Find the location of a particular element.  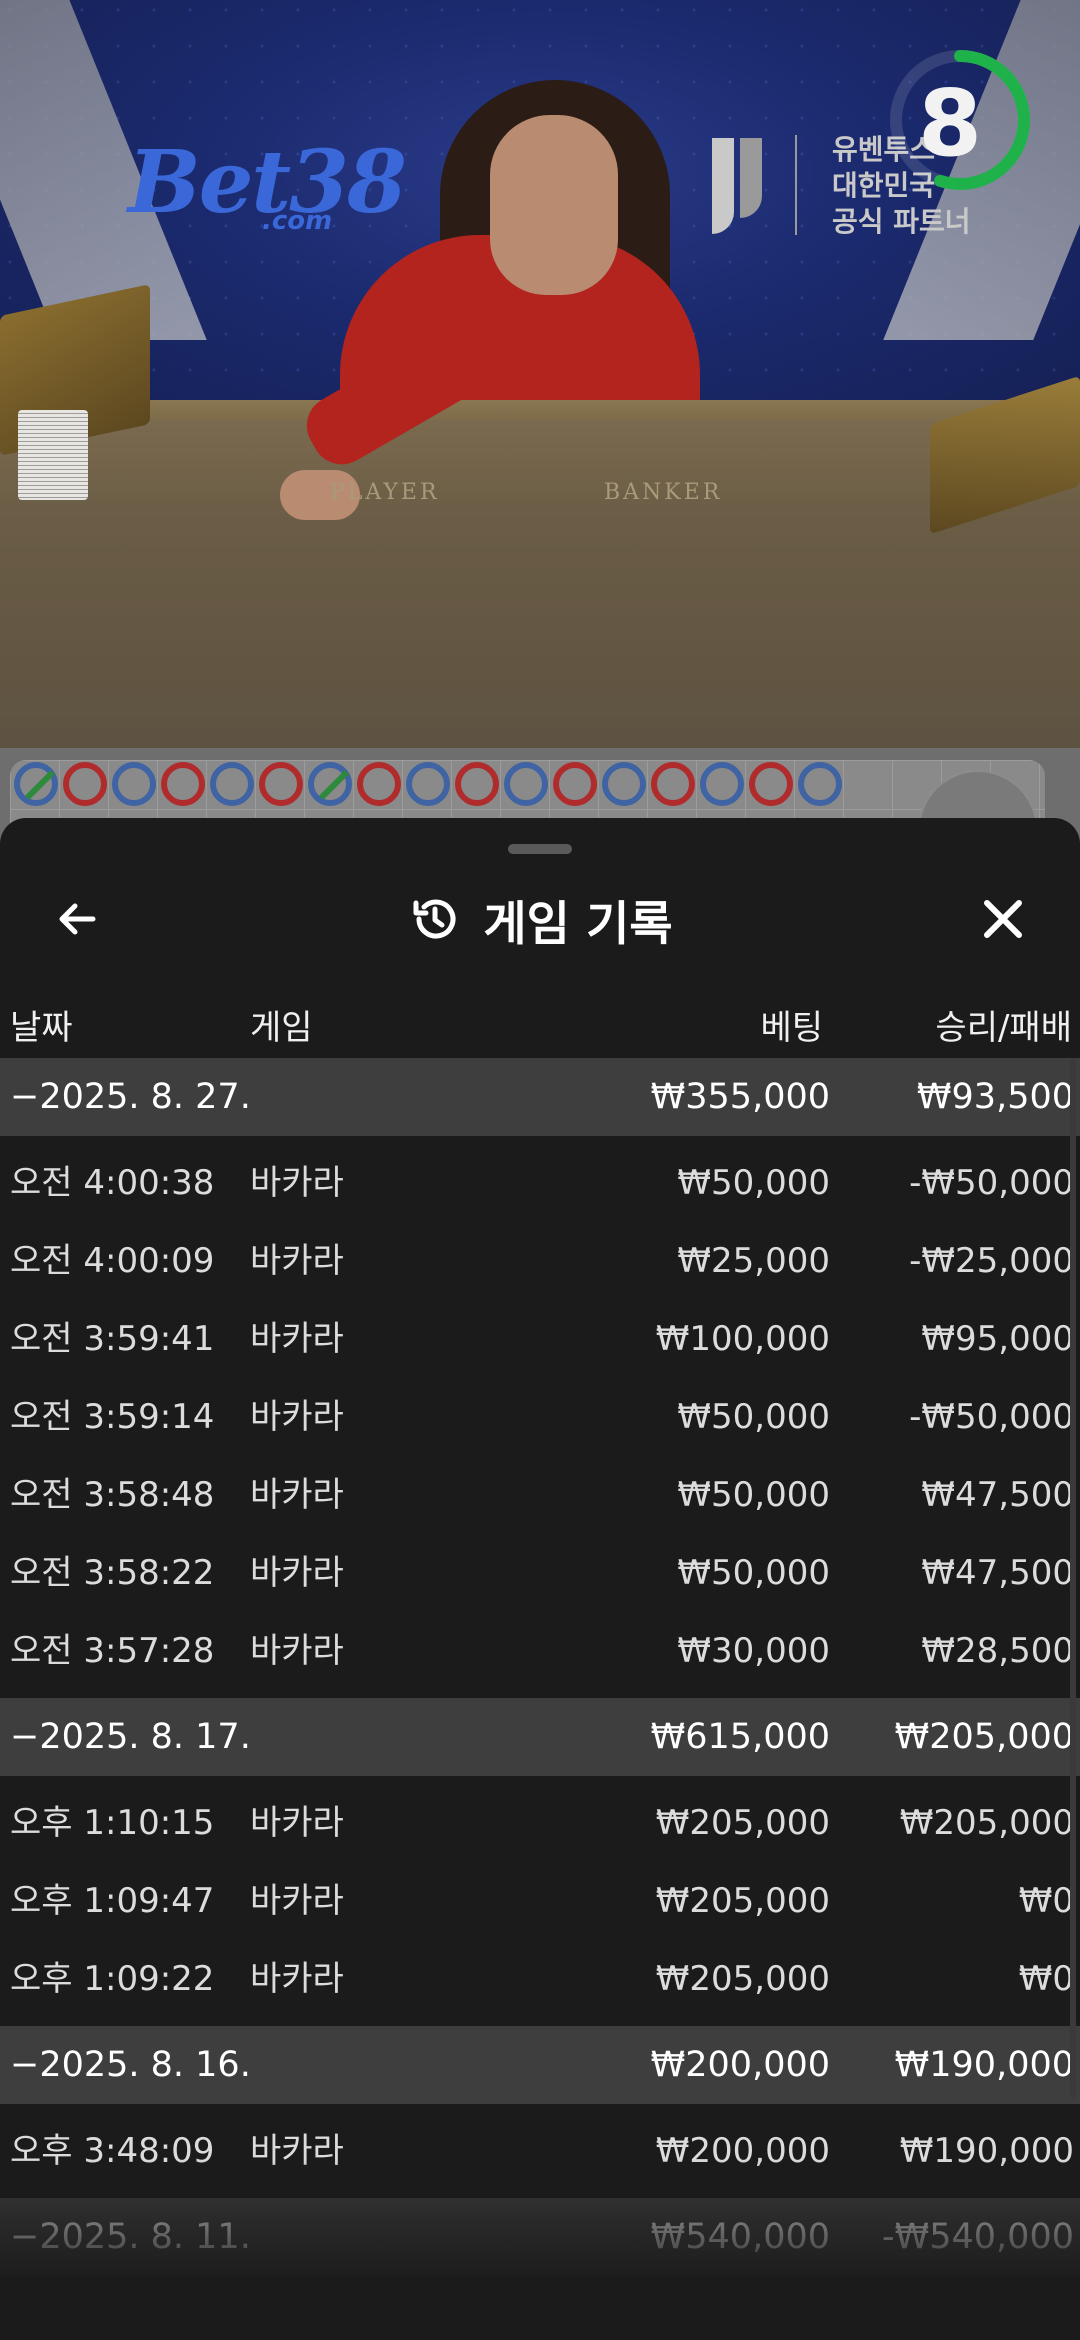

row-time: 오후 1:10:15 is located at coordinates (112, 1823).